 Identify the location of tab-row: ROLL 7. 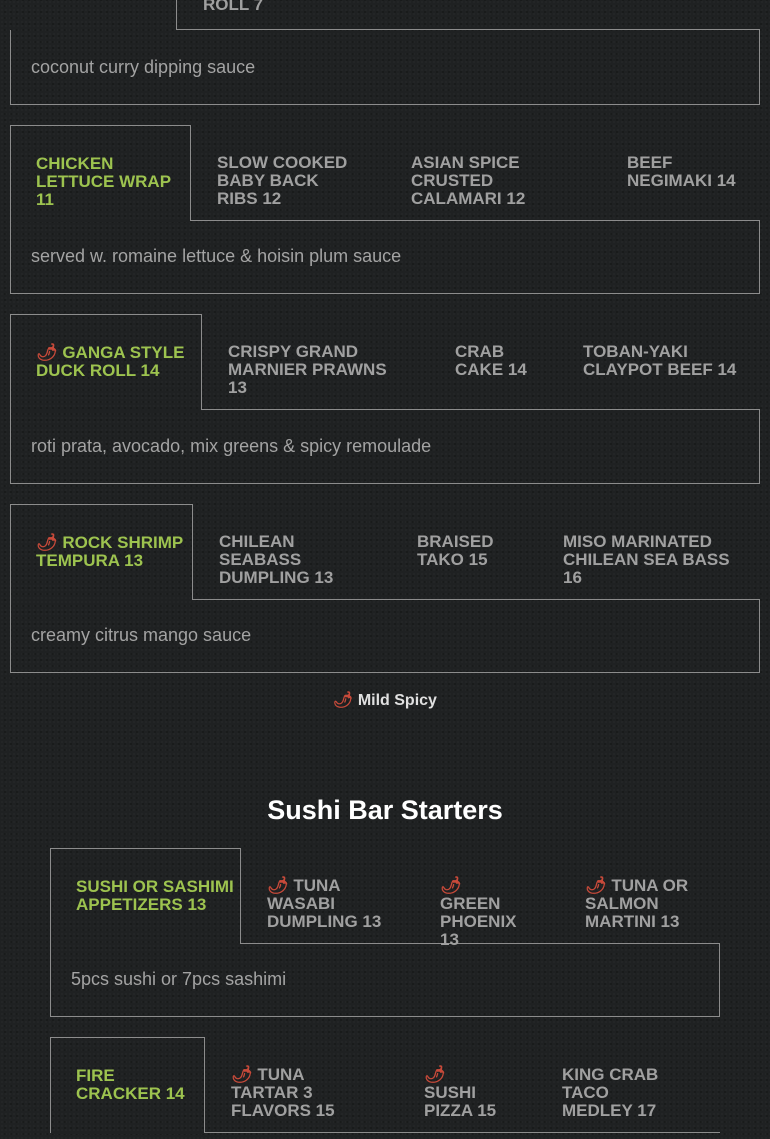
(385, 15).